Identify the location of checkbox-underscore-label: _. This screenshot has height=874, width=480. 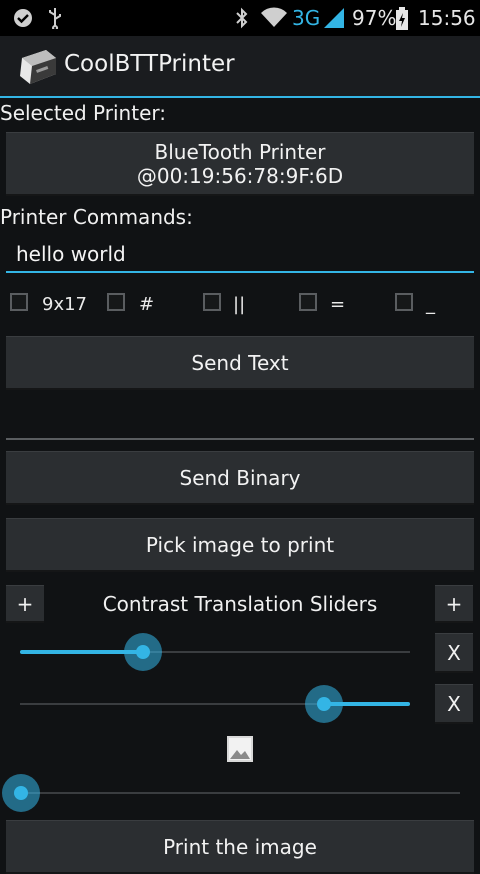
(430, 304).